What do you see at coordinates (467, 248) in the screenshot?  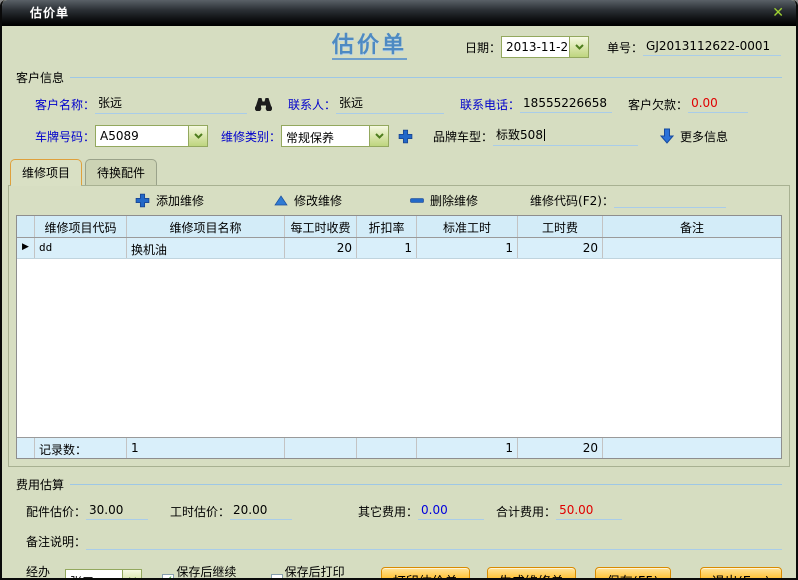 I see `cell-std-hours: 1` at bounding box center [467, 248].